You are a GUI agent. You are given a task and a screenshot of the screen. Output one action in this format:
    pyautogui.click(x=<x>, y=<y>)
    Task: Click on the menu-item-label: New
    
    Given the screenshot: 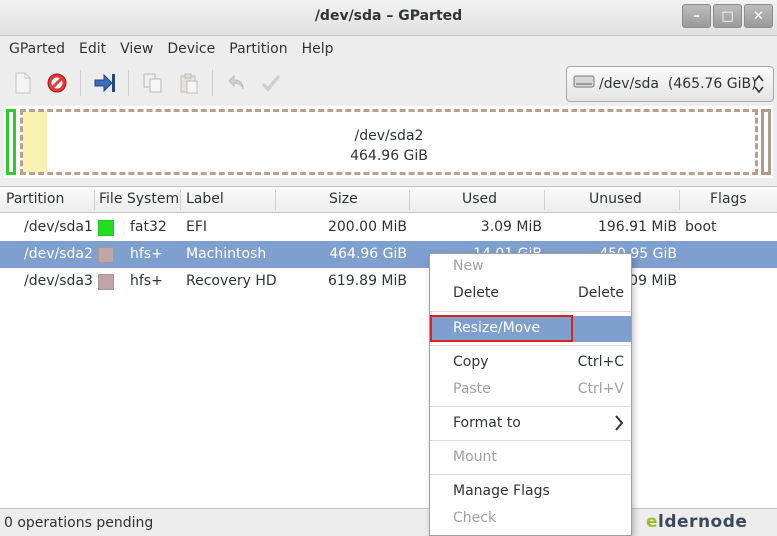 What is the action you would take?
    pyautogui.click(x=468, y=266)
    